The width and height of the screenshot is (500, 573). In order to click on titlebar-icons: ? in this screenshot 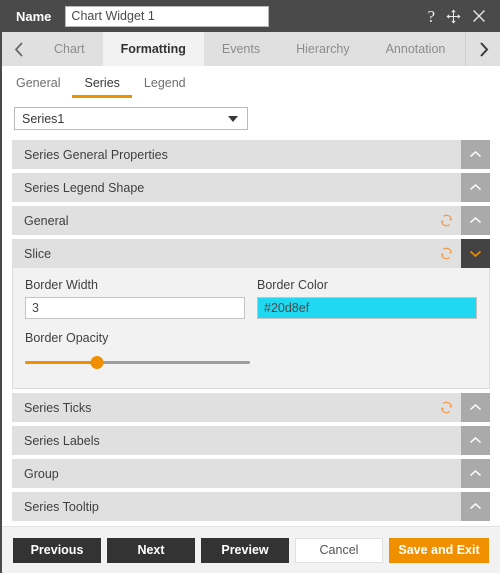, I will do `click(459, 16)`.